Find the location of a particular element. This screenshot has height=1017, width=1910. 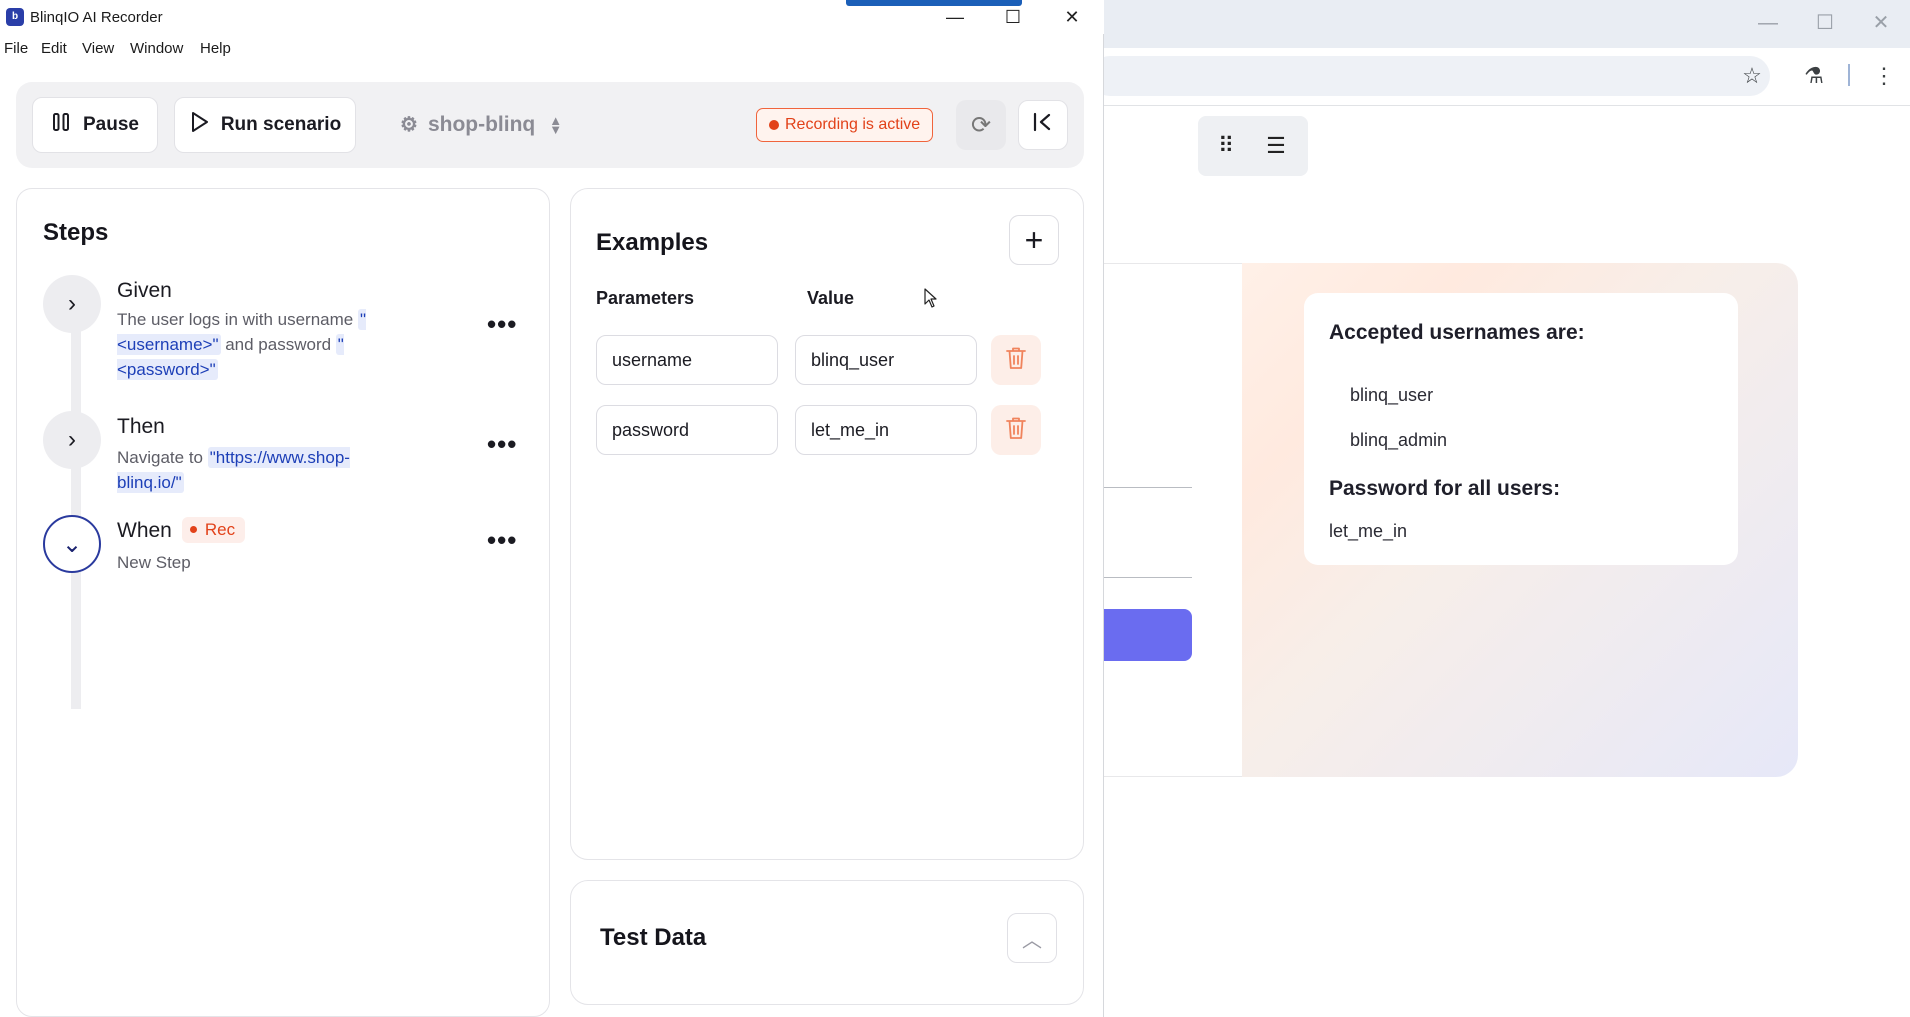

step-keyword: Given is located at coordinates (144, 290).